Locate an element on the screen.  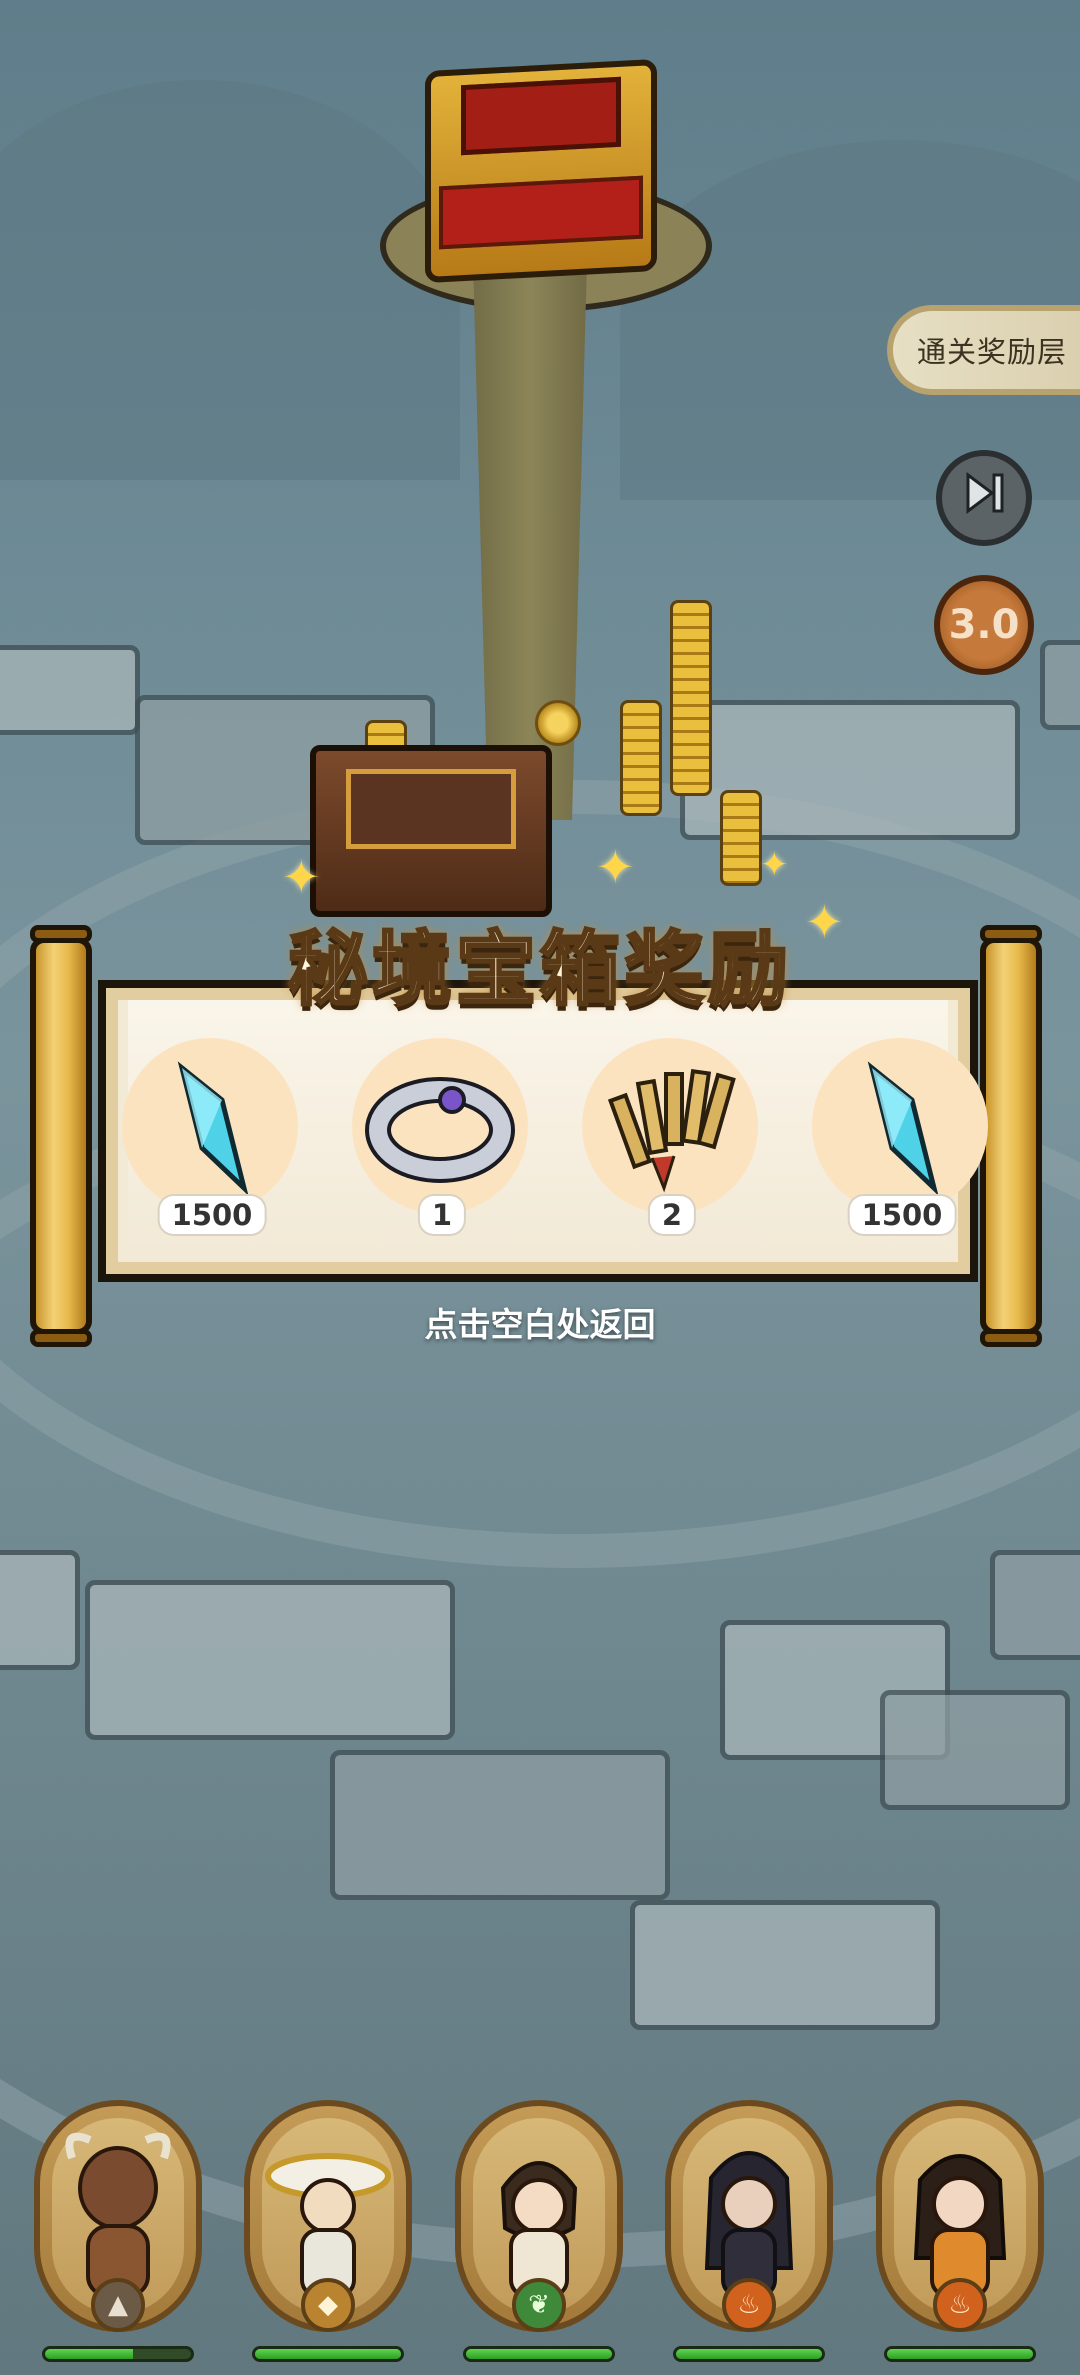
rock-pillar is located at coordinates (530, 540).